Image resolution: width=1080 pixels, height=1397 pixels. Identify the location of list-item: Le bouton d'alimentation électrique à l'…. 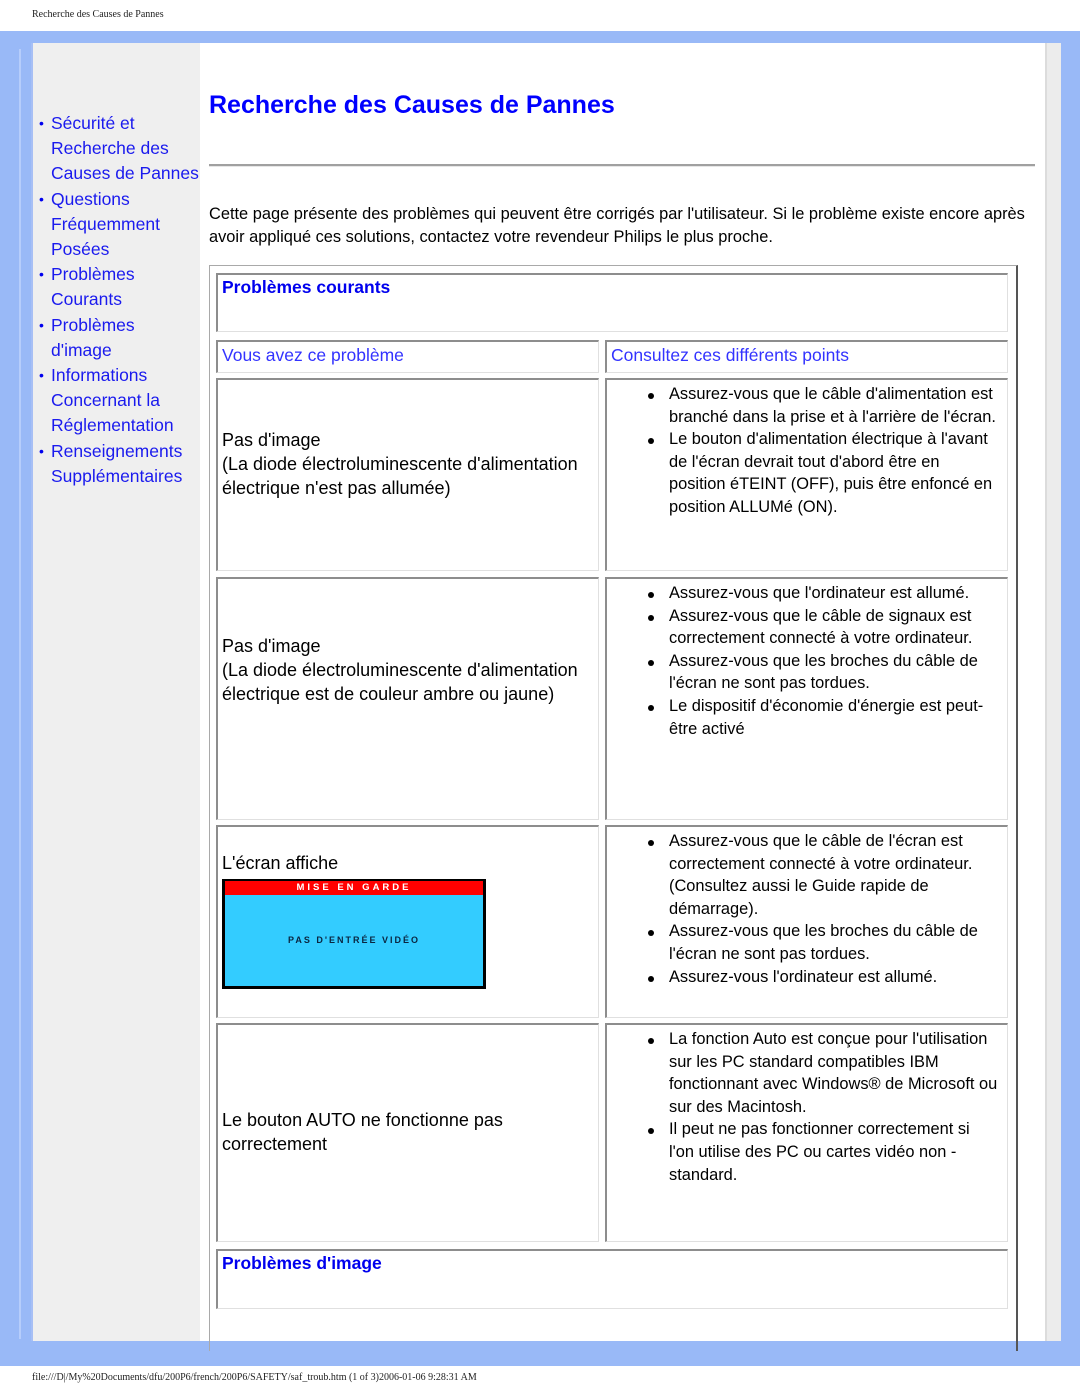
(823, 473).